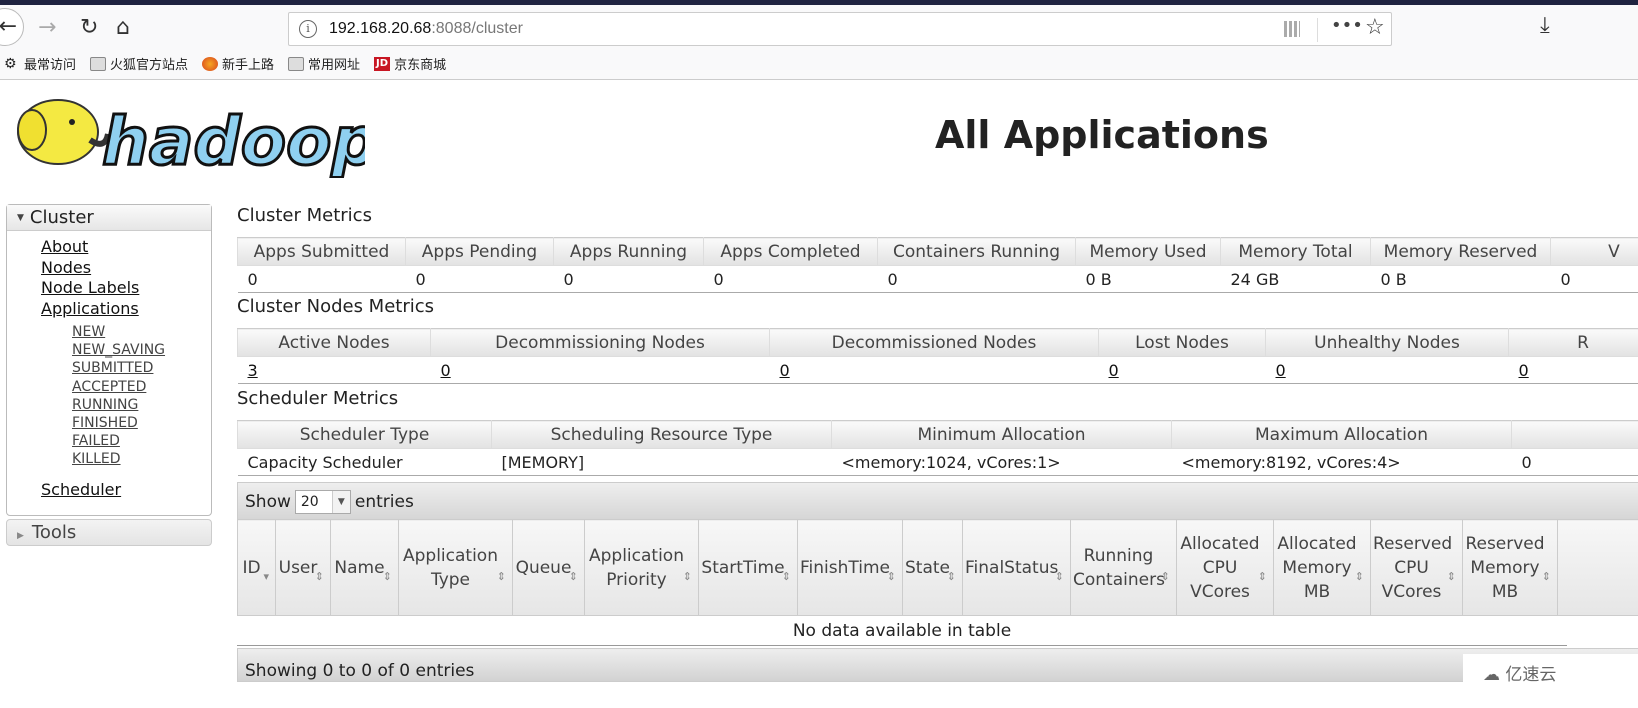 The image size is (1638, 708). What do you see at coordinates (256, 567) in the screenshot?
I see `column-header: ID ▾` at bounding box center [256, 567].